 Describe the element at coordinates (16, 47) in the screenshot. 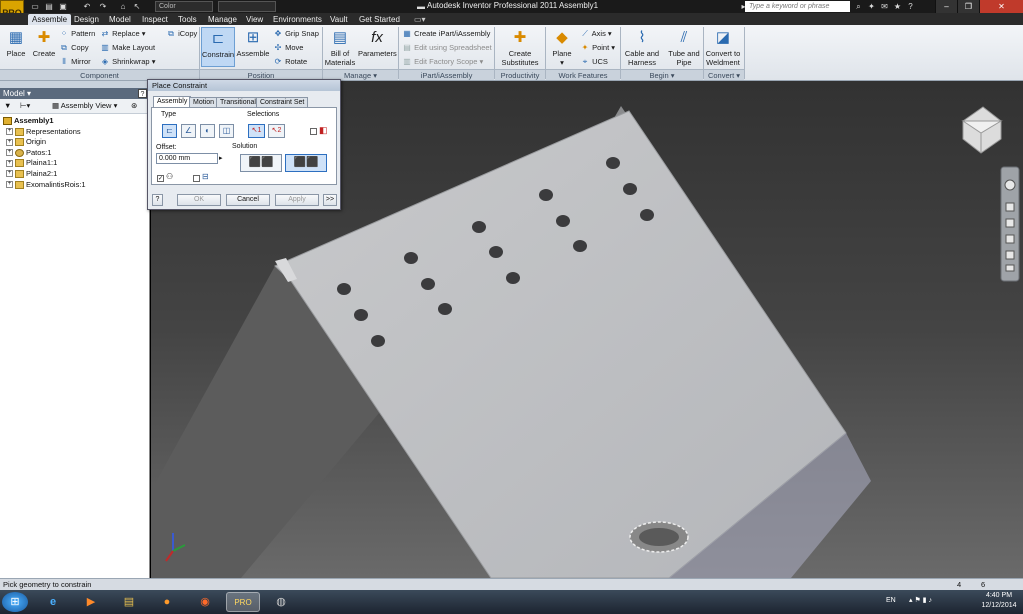

I see `place-button: ▦ Place` at that location.